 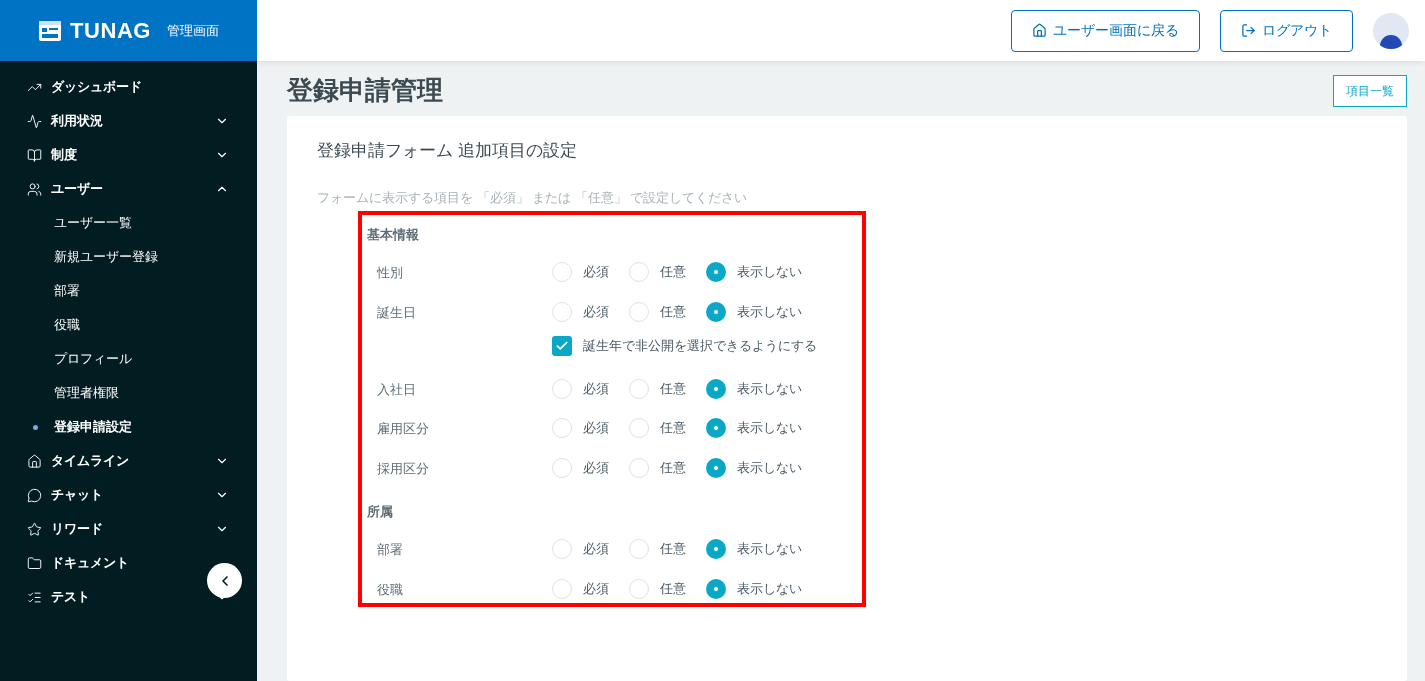 I want to click on section-heading: 所属, so click(x=380, y=511).